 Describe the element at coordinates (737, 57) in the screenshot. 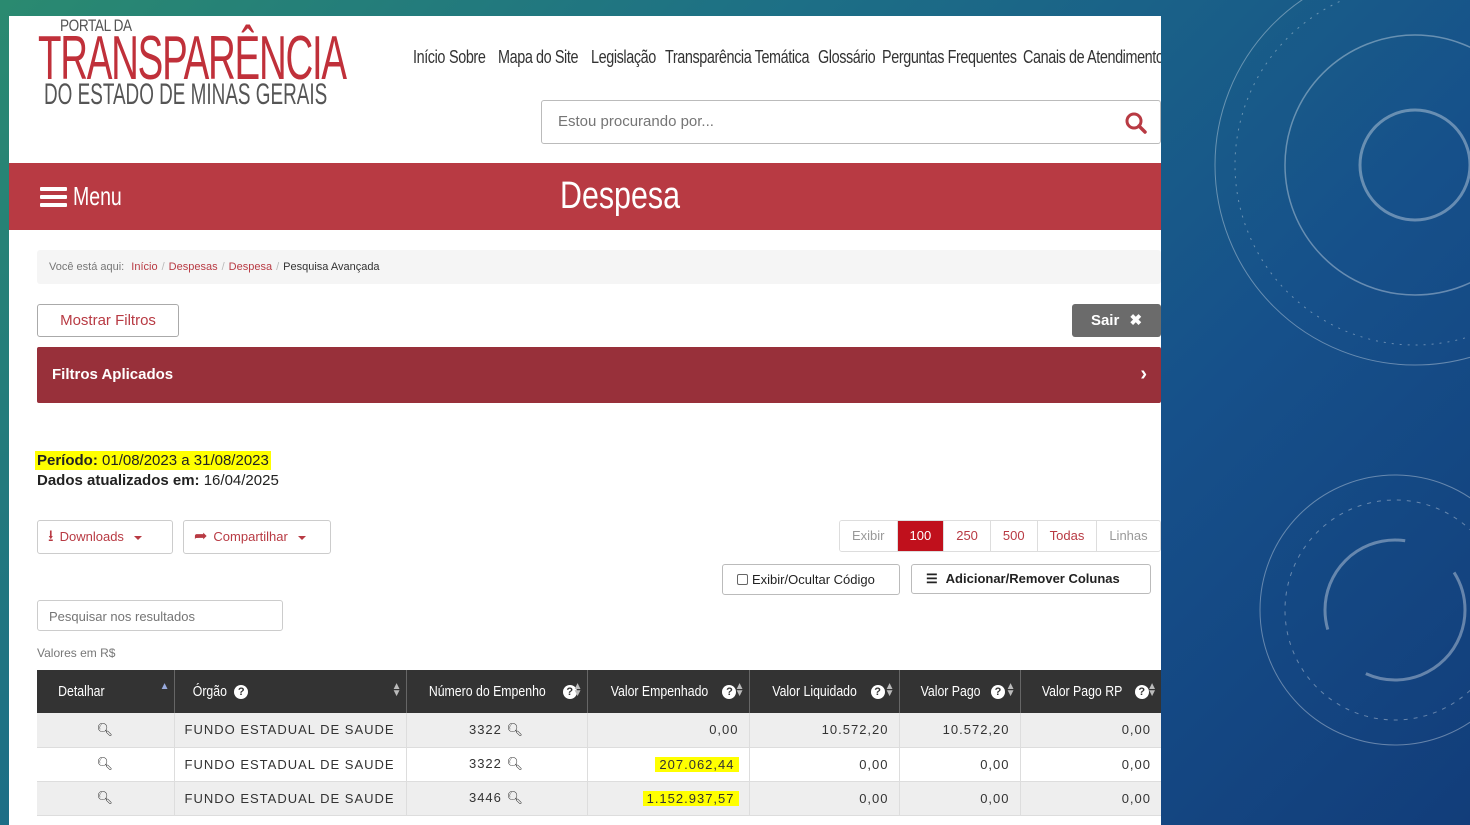

I see `nav-transparencia-tematica: Transparência Temática` at that location.